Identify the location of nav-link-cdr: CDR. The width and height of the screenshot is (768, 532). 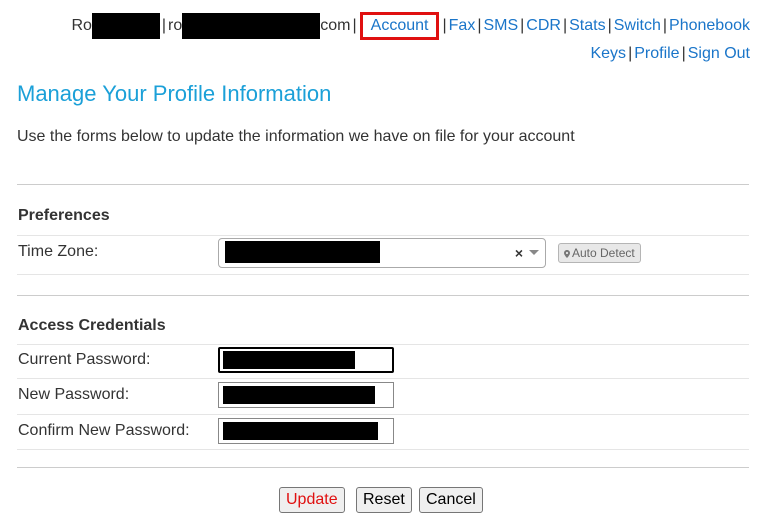
(543, 25).